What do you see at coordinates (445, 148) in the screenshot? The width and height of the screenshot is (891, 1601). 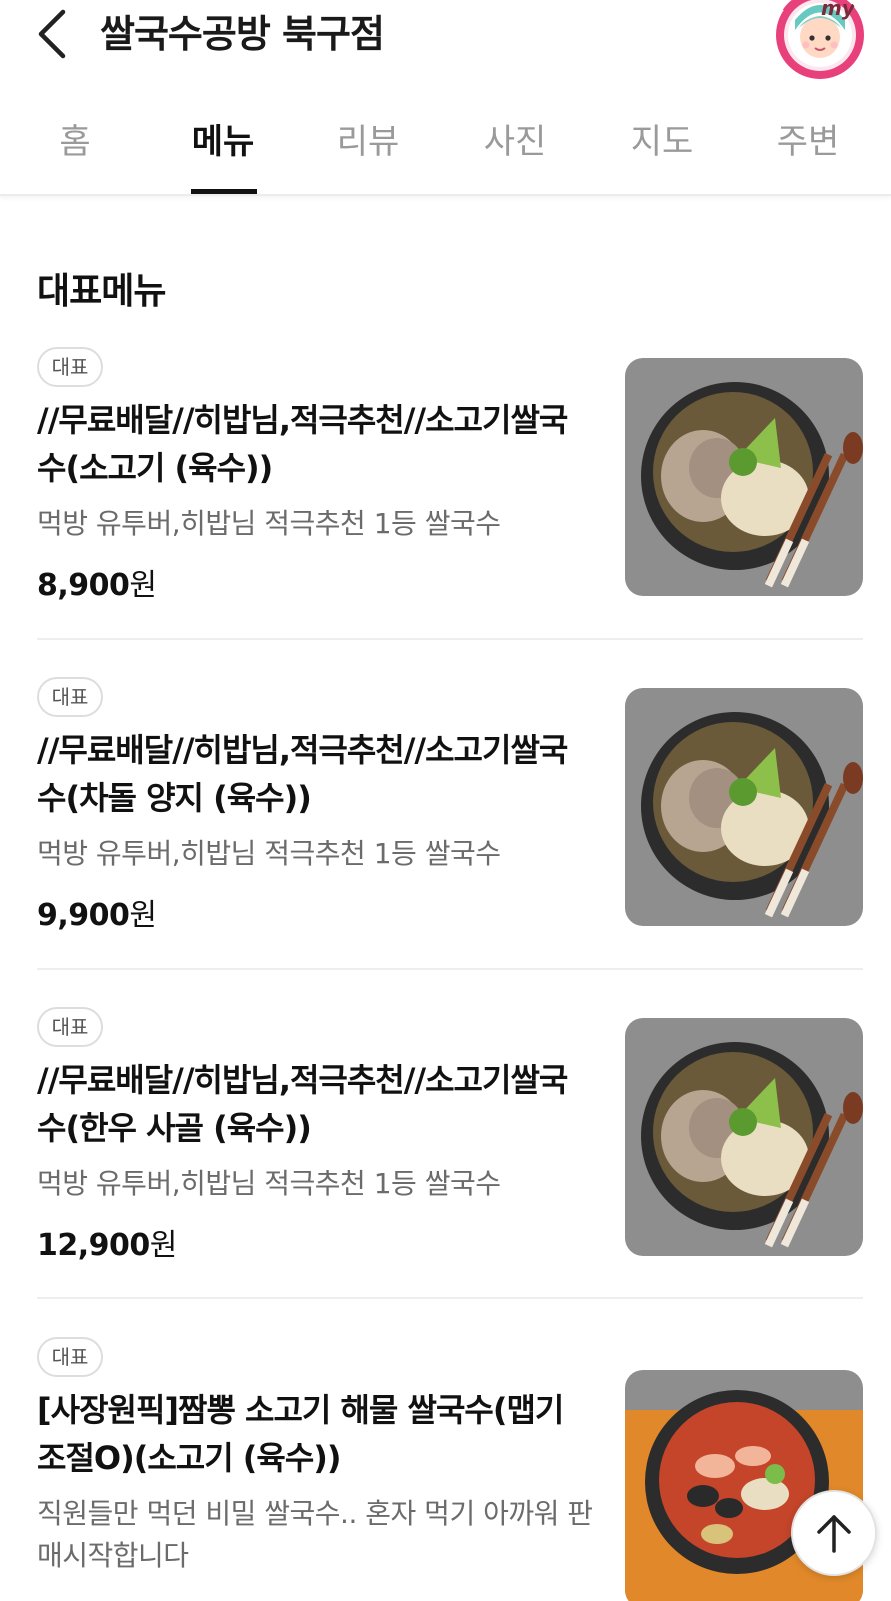 I see `tab-bar: 홈 메뉴 리뷰 사진 지도 주변` at bounding box center [445, 148].